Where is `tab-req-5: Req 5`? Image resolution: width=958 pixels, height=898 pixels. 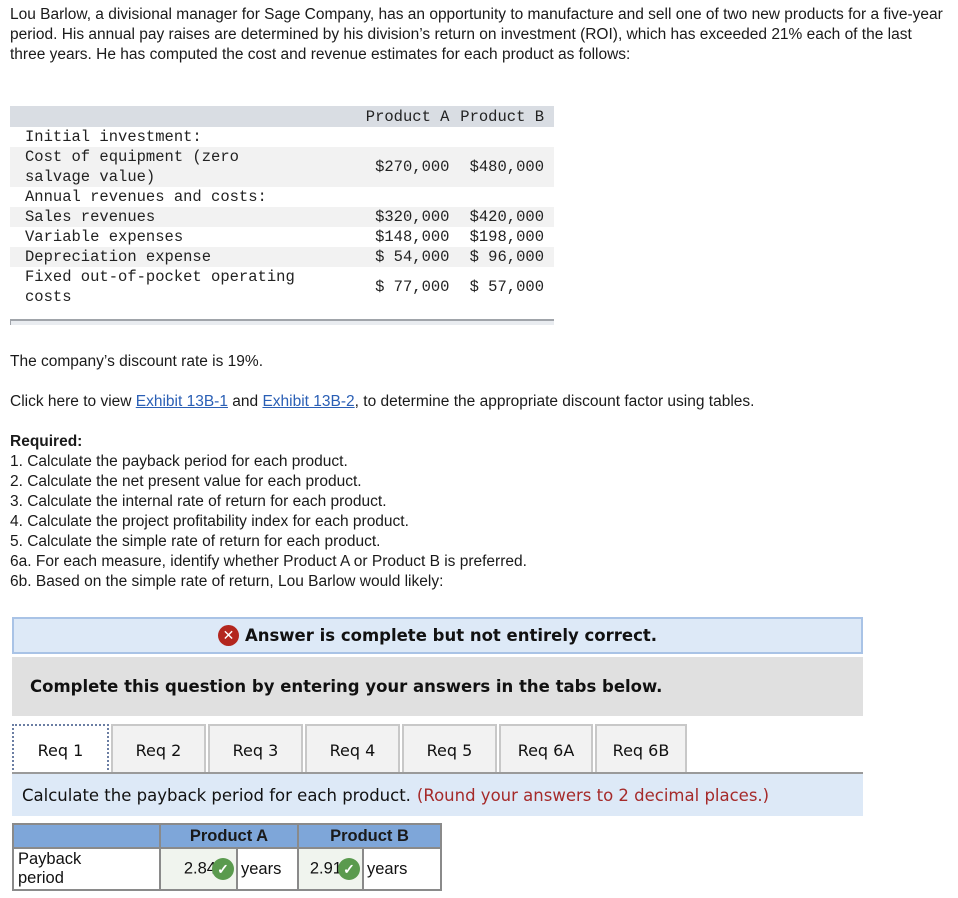
tab-req-5: Req 5 is located at coordinates (449, 749).